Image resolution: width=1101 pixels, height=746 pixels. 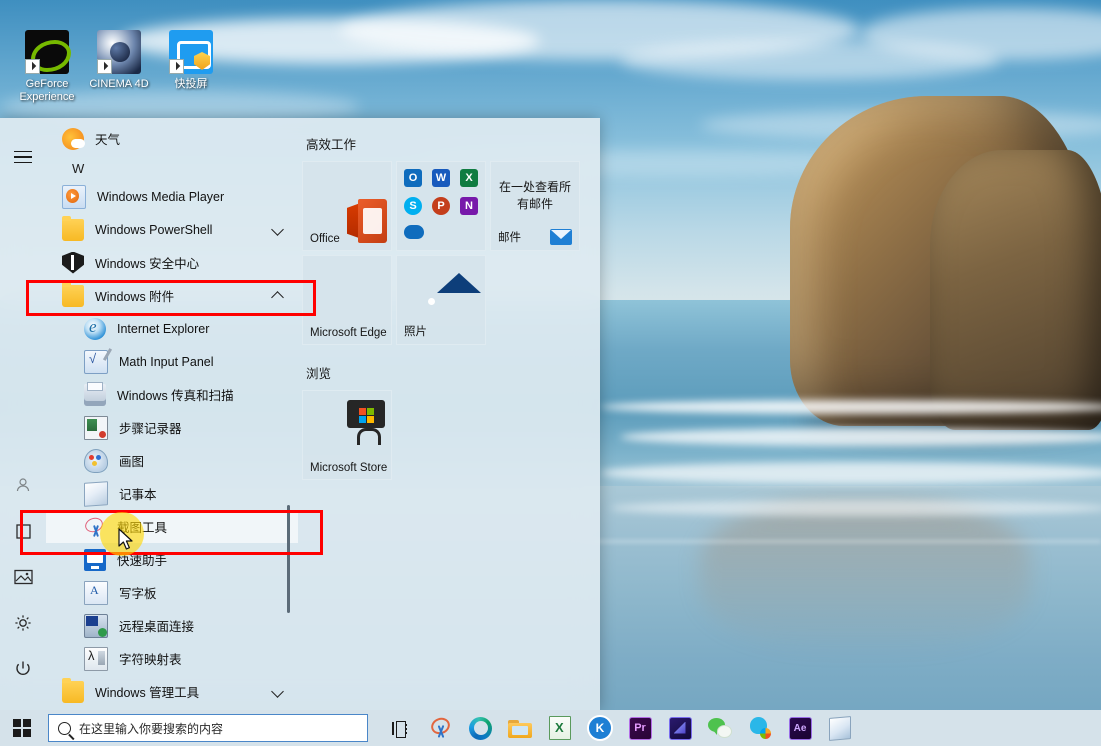 I want to click on taskbar-items: K Pr Ae, so click(x=620, y=728).